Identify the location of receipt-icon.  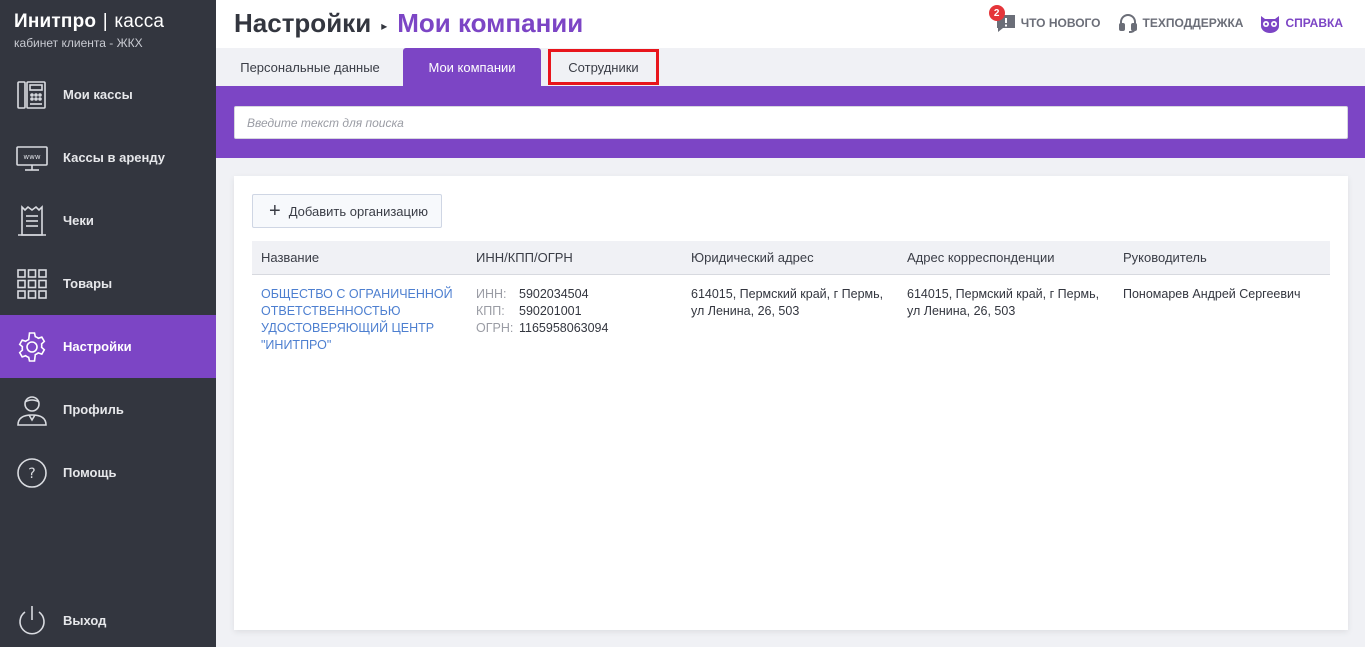
(32, 221).